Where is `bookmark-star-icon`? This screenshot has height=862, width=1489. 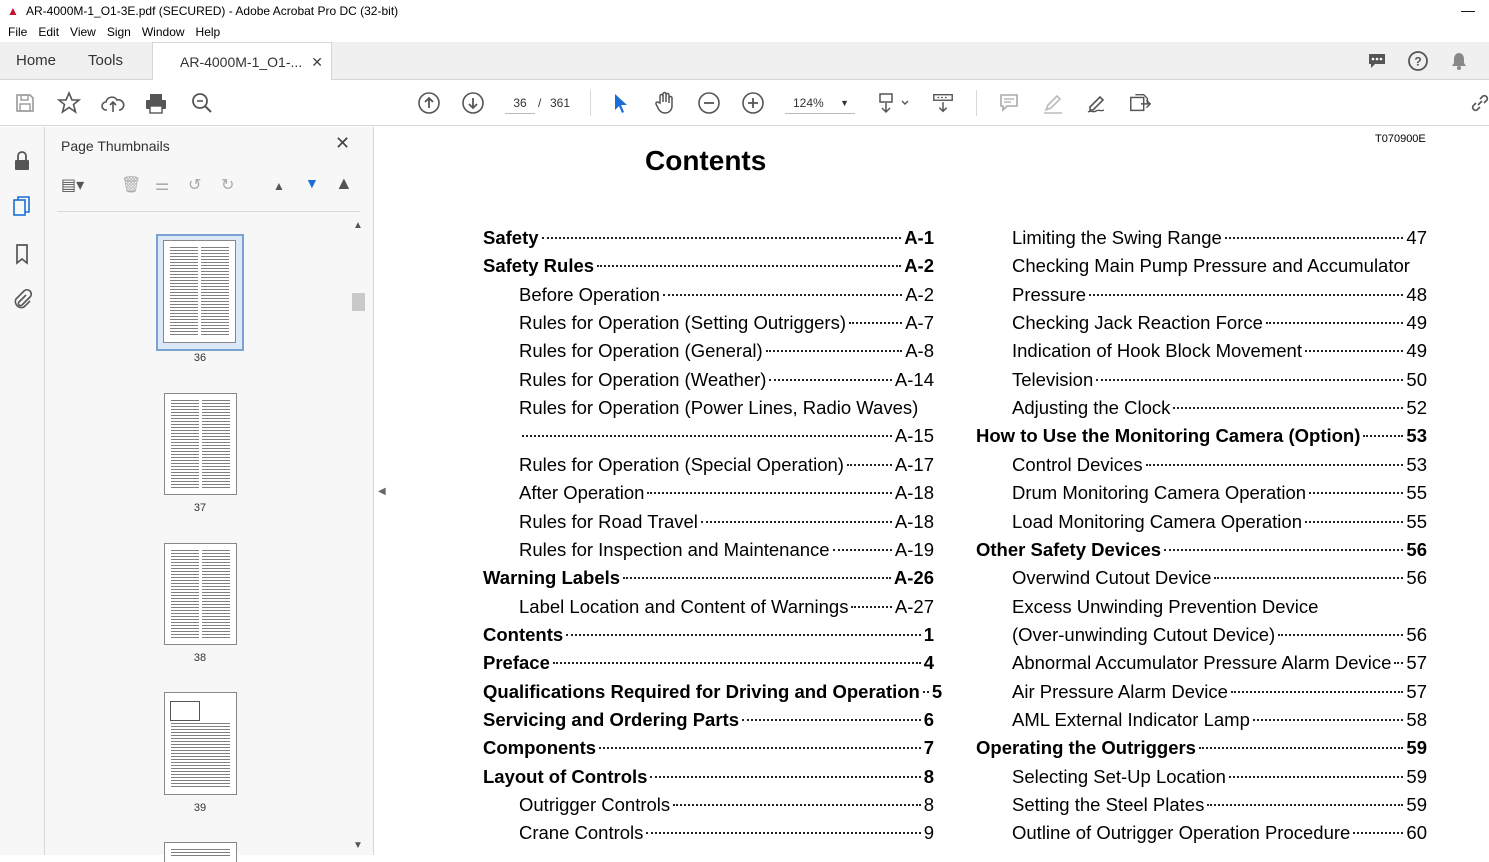 bookmark-star-icon is located at coordinates (69, 103).